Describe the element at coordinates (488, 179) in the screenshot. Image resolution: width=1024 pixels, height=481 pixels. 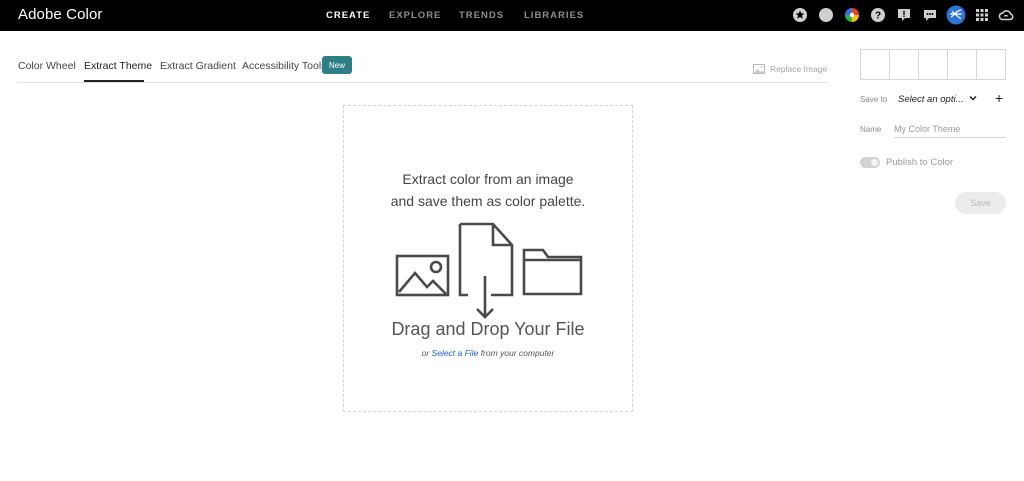
I see `dropzone-heading-line1: Extract color from an image` at that location.